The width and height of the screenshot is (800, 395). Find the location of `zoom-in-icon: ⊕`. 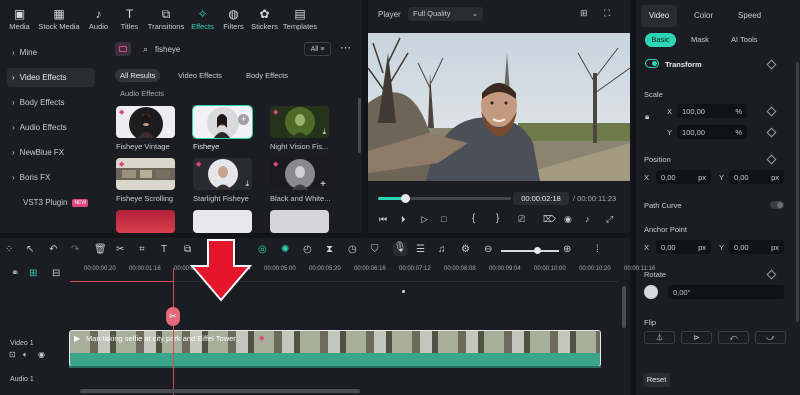

zoom-in-icon: ⊕ is located at coordinates (567, 249).